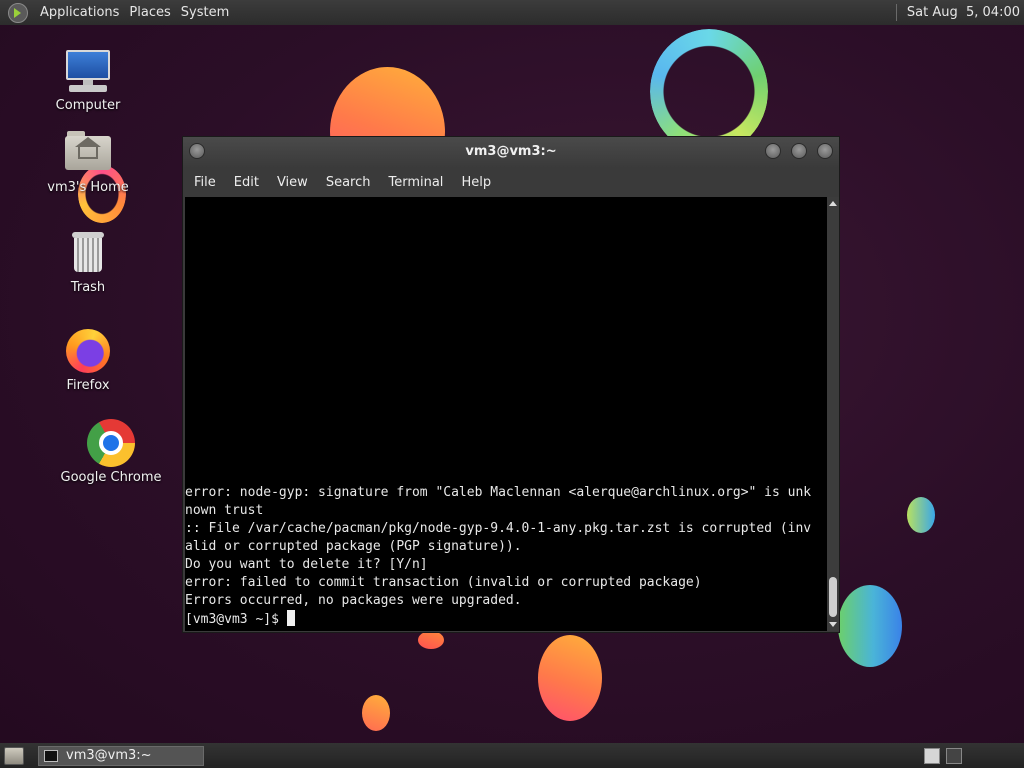 This screenshot has width=1024, height=768. What do you see at coordinates (833, 414) in the screenshot?
I see `terminal-scrollbar` at bounding box center [833, 414].